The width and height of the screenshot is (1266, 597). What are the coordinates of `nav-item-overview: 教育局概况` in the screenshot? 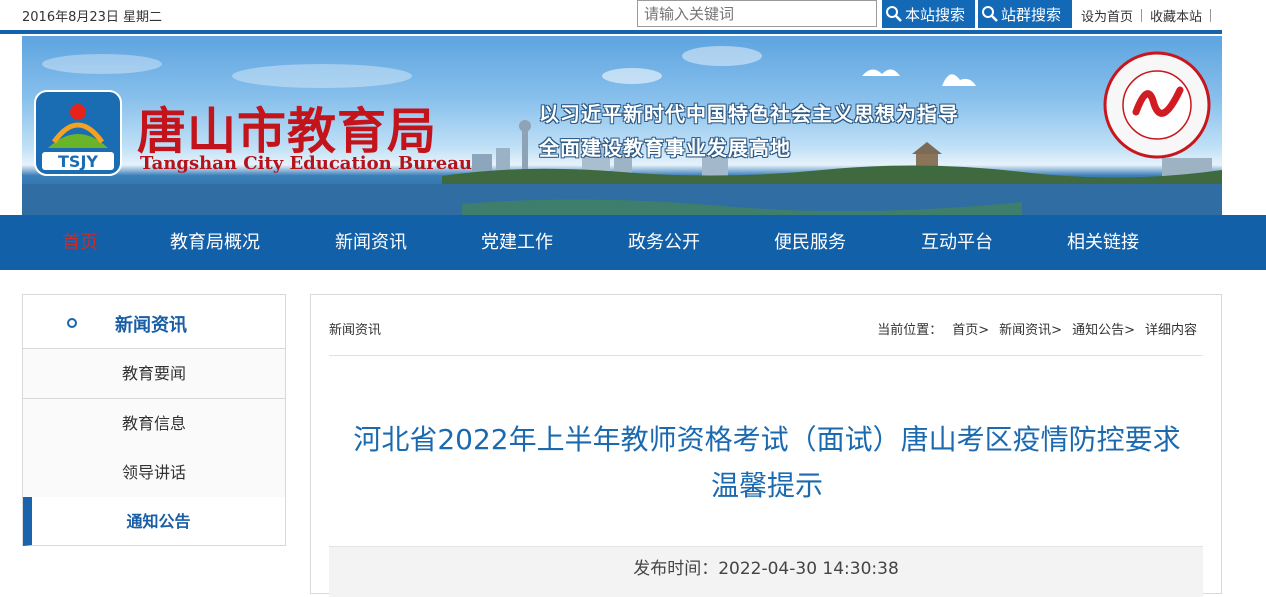 It's located at (215, 242).